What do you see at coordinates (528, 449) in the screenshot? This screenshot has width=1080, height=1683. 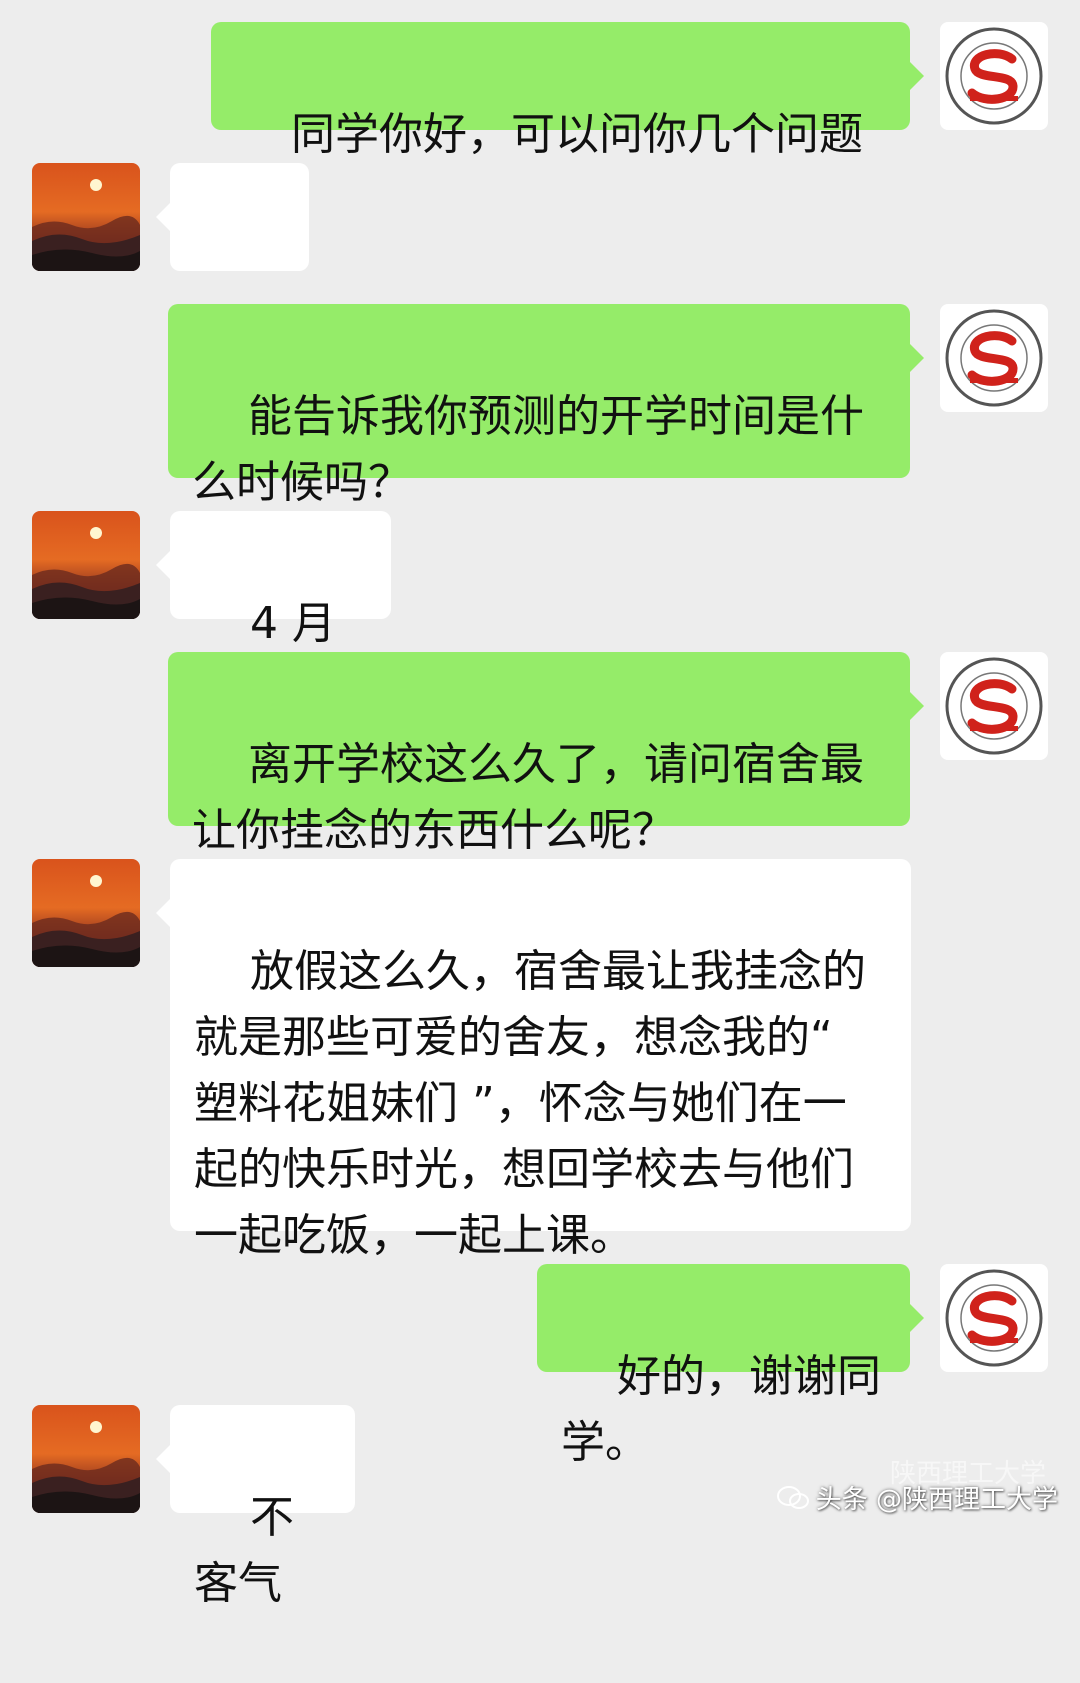 I see `message-text: 能告诉我你预测的开学时间是什么时候吗？` at bounding box center [528, 449].